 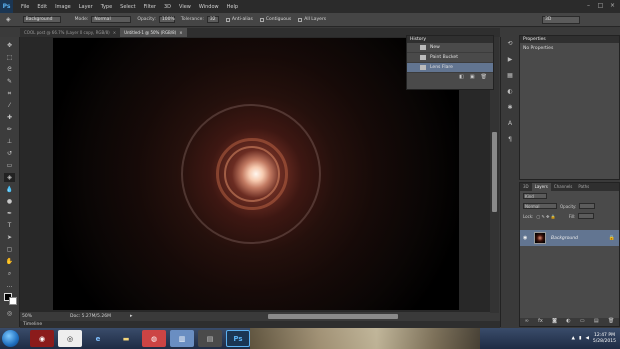 I want to click on media-app-icon: ◉, so click(x=42, y=338).